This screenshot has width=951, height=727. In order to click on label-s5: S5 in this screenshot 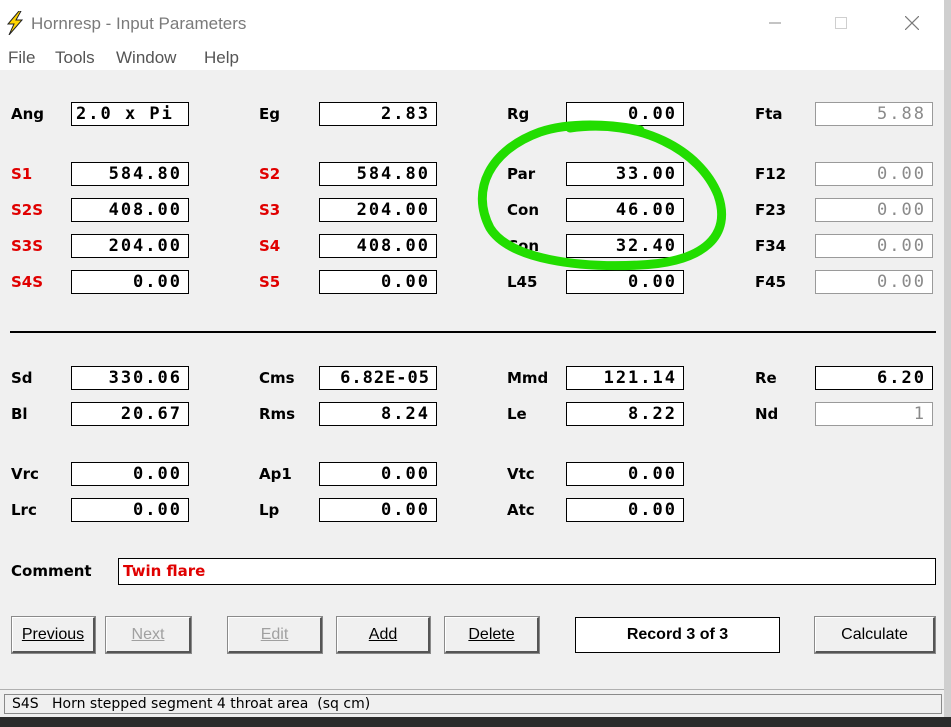, I will do `click(270, 282)`.